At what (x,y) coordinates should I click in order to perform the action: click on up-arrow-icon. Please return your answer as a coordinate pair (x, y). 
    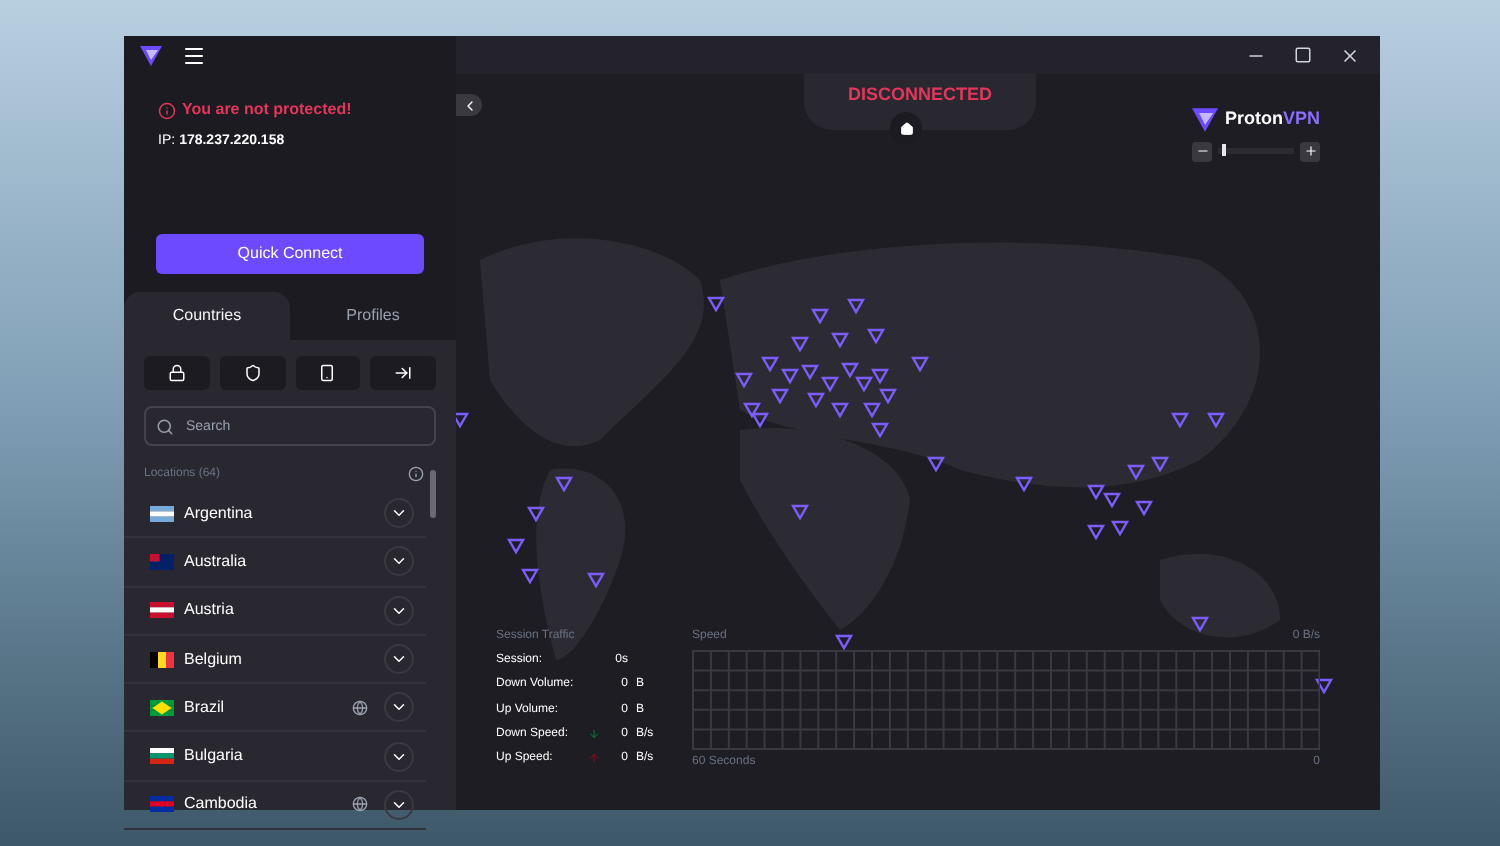
    Looking at the image, I should click on (594, 758).